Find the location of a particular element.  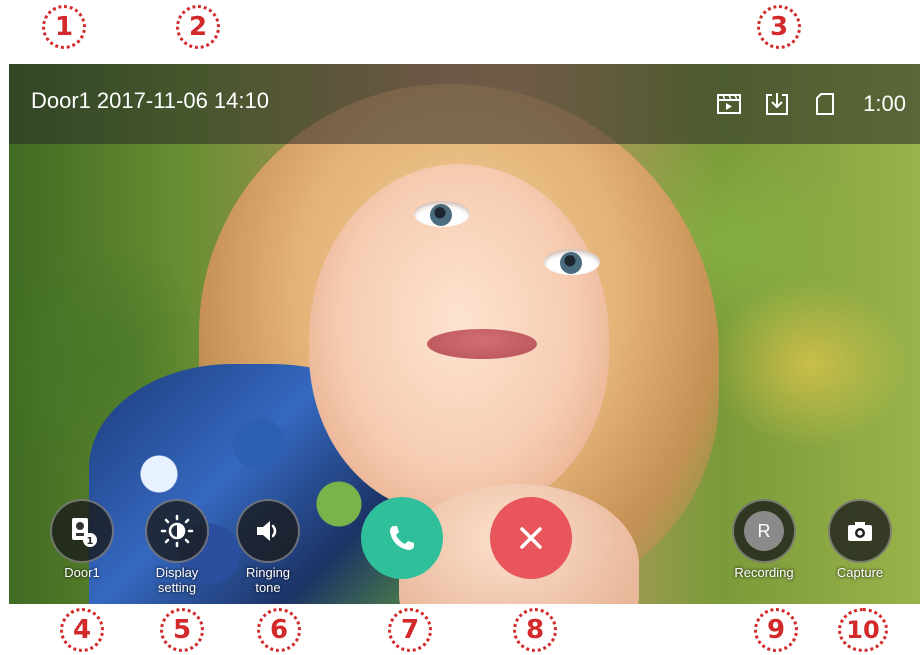

recording-button: R Recording is located at coordinates (764, 539).